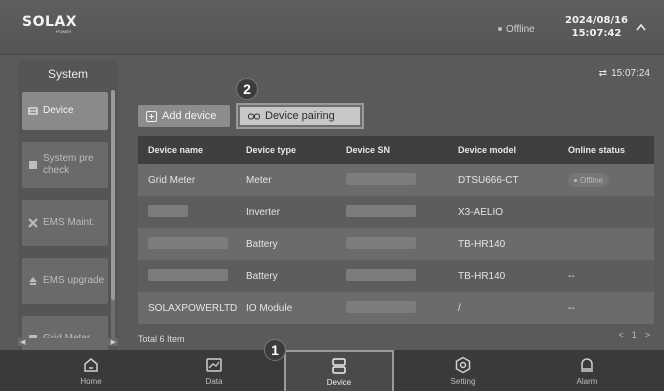 The width and height of the screenshot is (664, 391). What do you see at coordinates (459, 308) in the screenshot?
I see `cell-device-model: /` at bounding box center [459, 308].